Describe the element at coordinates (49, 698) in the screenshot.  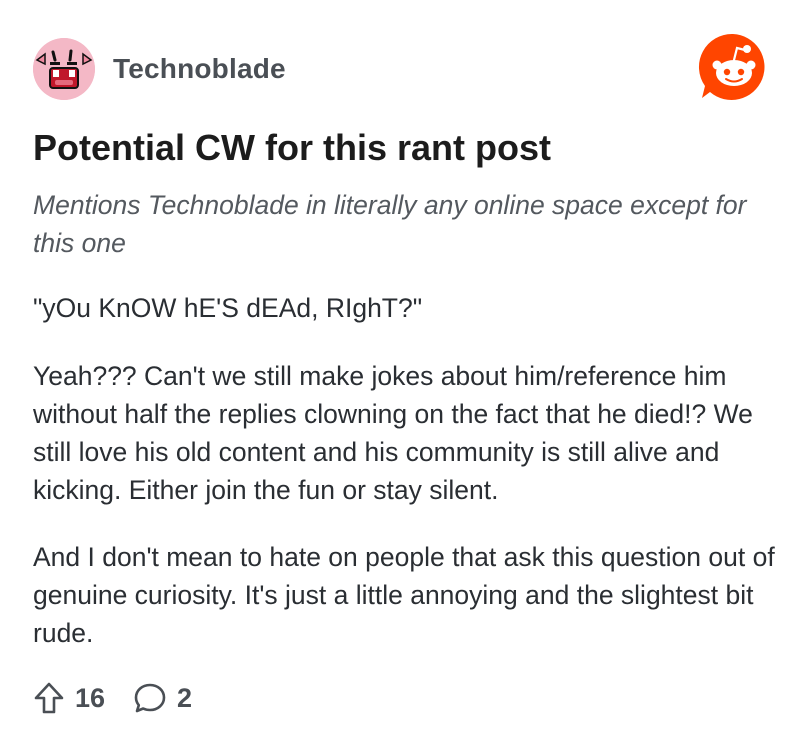
I see `upvote-arrow-icon` at that location.